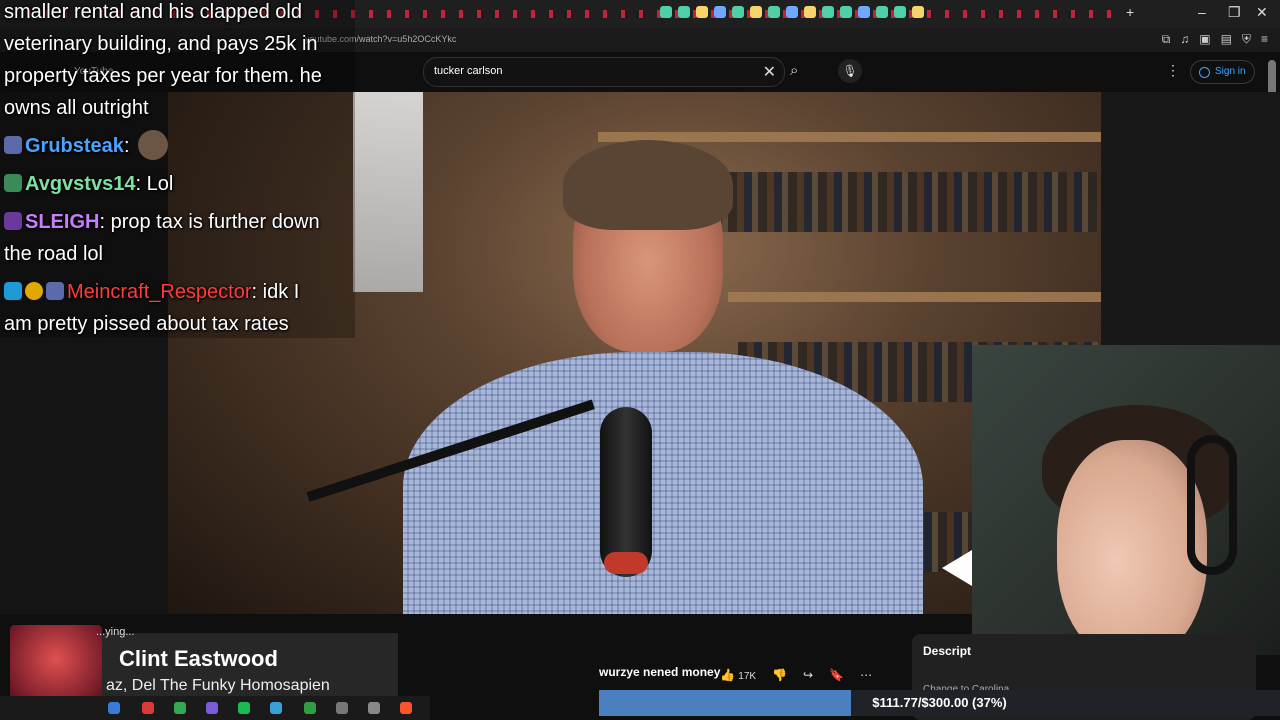 Image resolution: width=1280 pixels, height=720 pixels. Describe the element at coordinates (76, 108) in the screenshot. I see `chat-line: owns all outright` at that location.